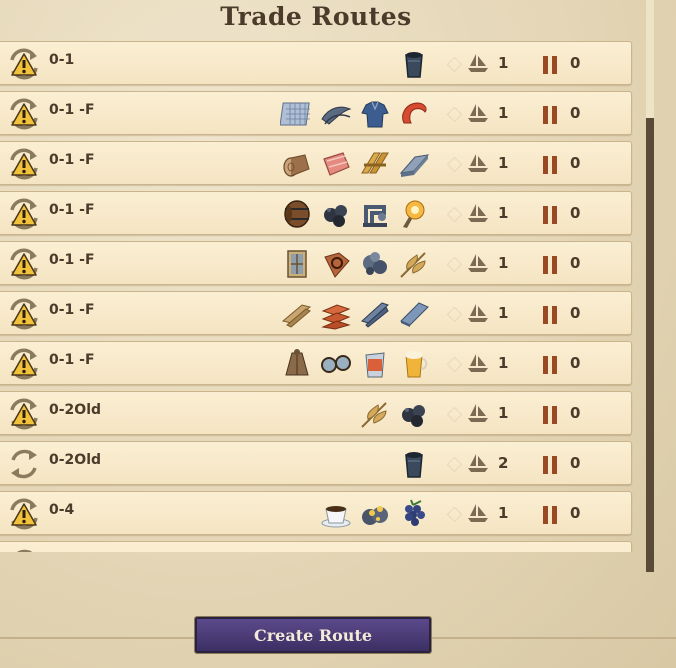  What do you see at coordinates (414, 364) in the screenshot?
I see `beer-icon` at bounding box center [414, 364].